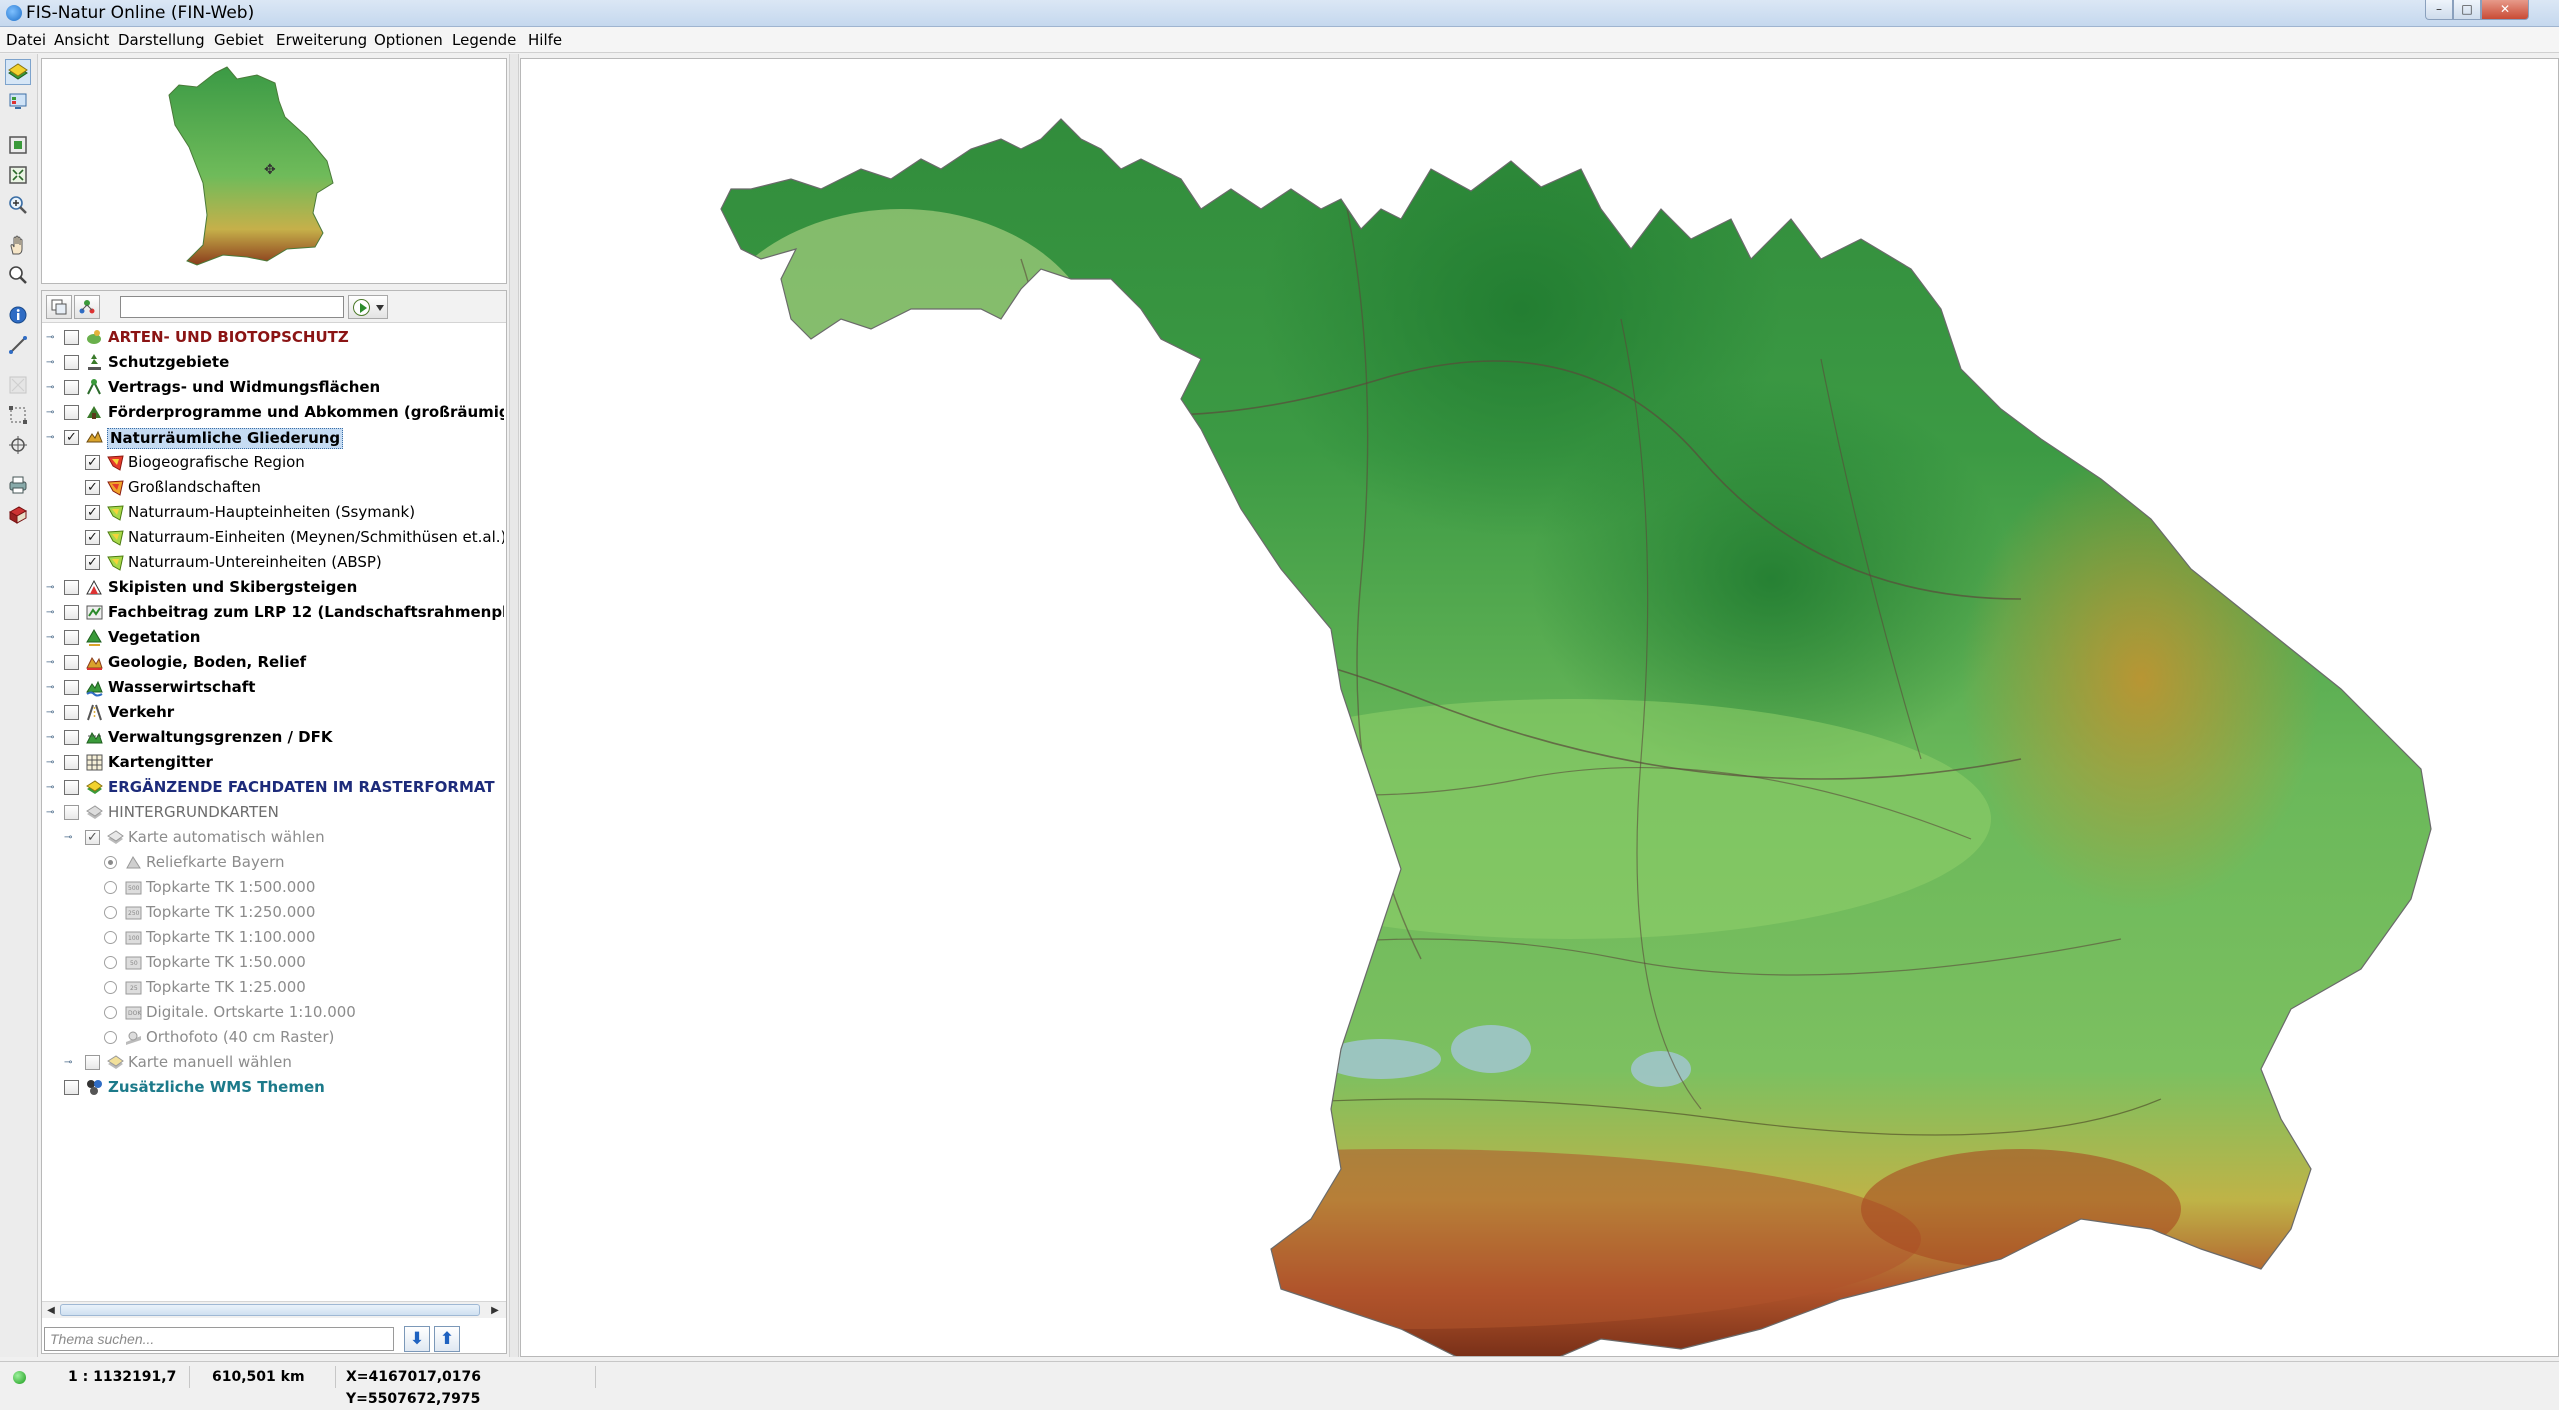 This screenshot has height=1410, width=2559. What do you see at coordinates (18, 245) in the screenshot?
I see `pan-icon` at bounding box center [18, 245].